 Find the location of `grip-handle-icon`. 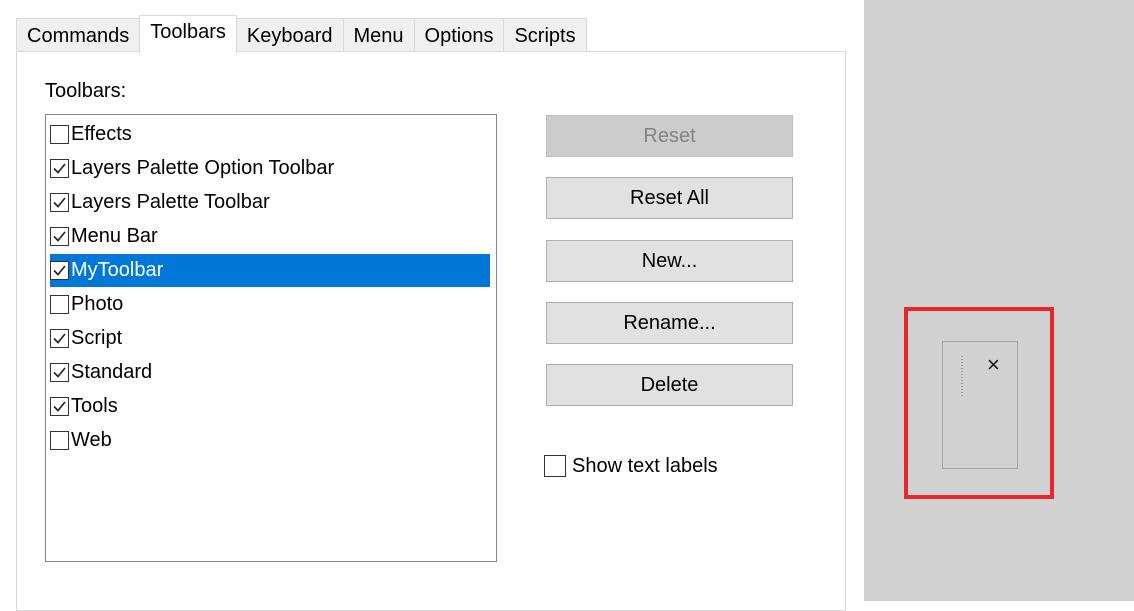

grip-handle-icon is located at coordinates (962, 376).